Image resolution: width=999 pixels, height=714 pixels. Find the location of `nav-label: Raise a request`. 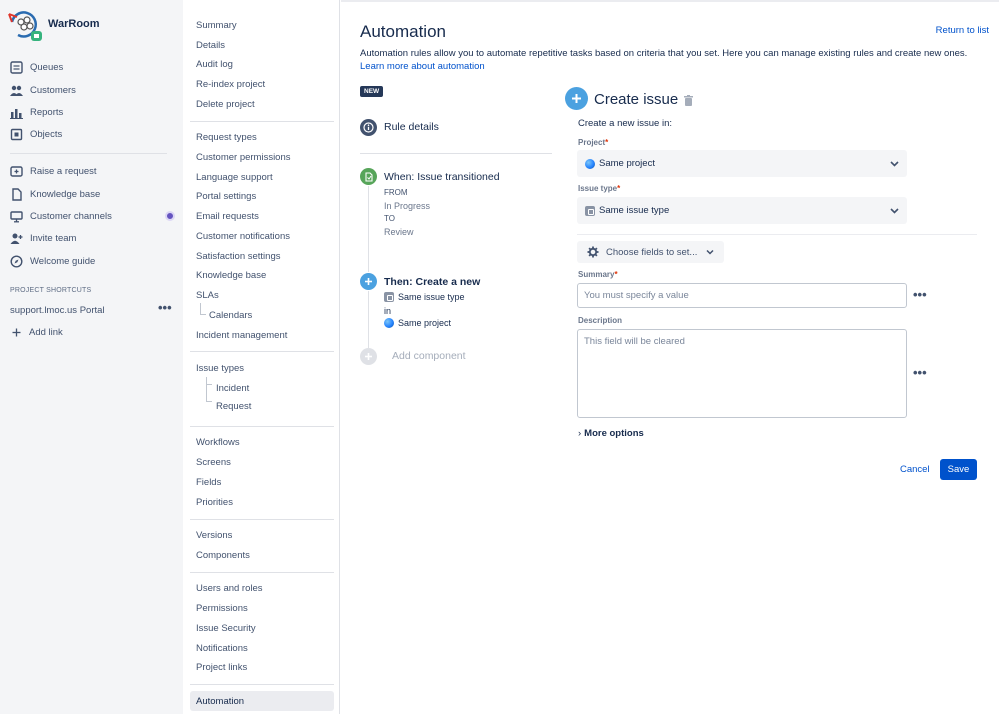

nav-label: Raise a request is located at coordinates (63, 171).